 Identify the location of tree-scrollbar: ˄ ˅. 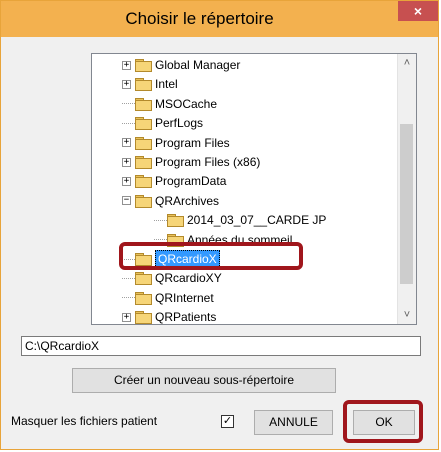
(406, 189).